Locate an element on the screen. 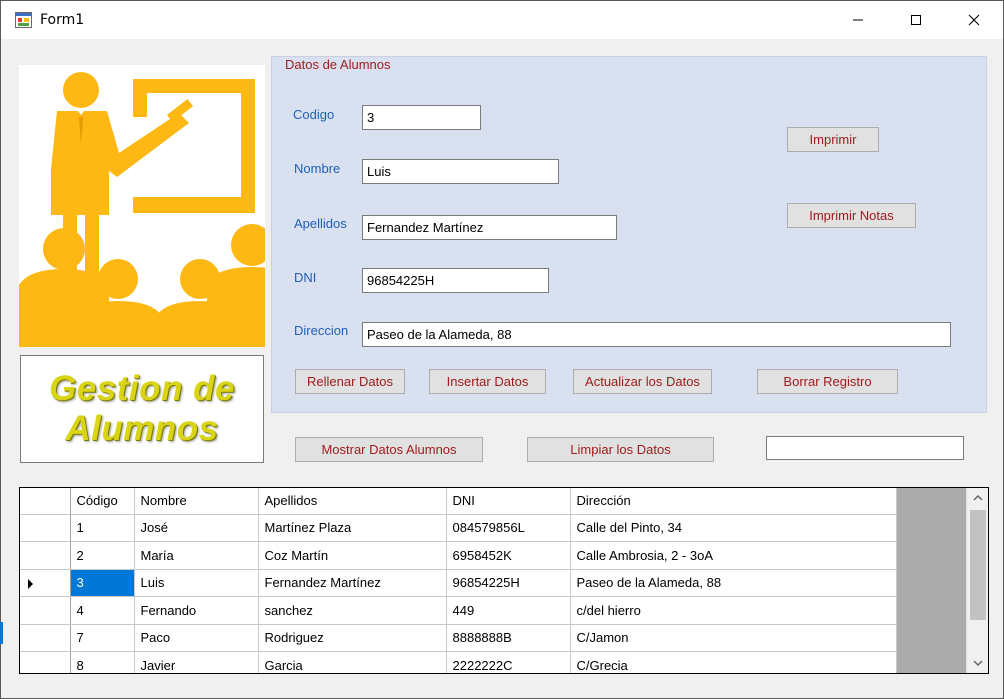 This screenshot has width=1004, height=699. cell-codigo: 1 is located at coordinates (102, 528).